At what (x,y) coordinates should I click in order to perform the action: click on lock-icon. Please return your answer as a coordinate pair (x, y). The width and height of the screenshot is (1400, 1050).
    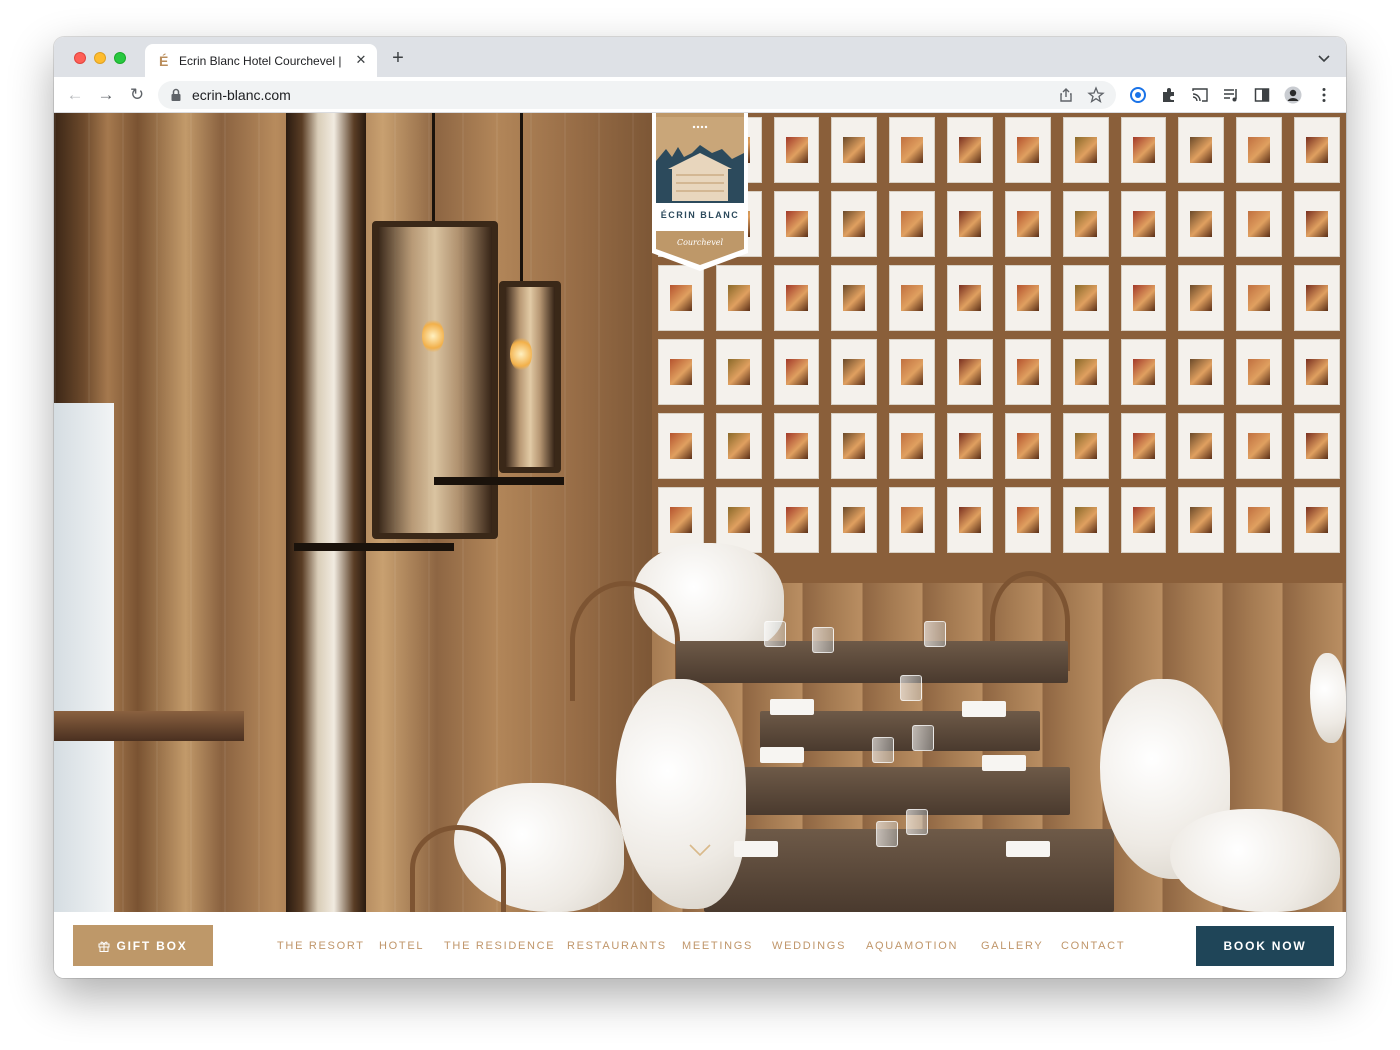
    Looking at the image, I should click on (176, 95).